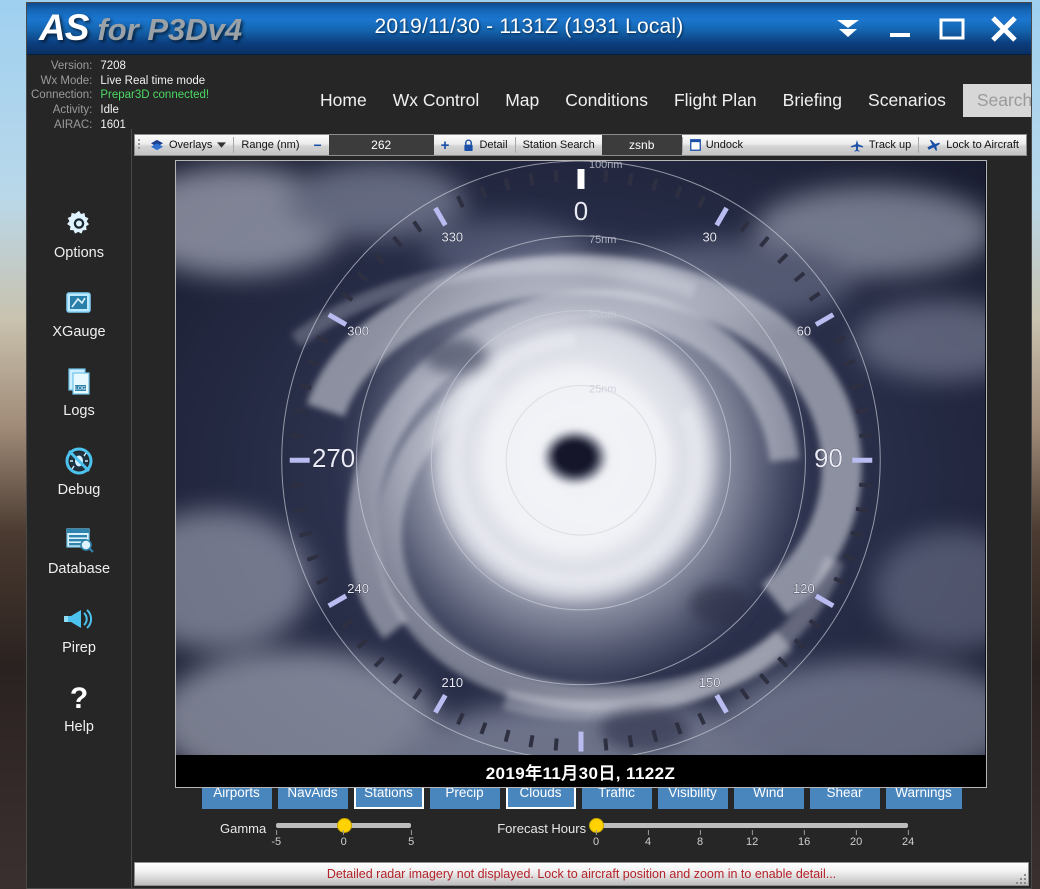 The image size is (1040, 889). What do you see at coordinates (522, 100) in the screenshot?
I see `nav-item-map: Map` at bounding box center [522, 100].